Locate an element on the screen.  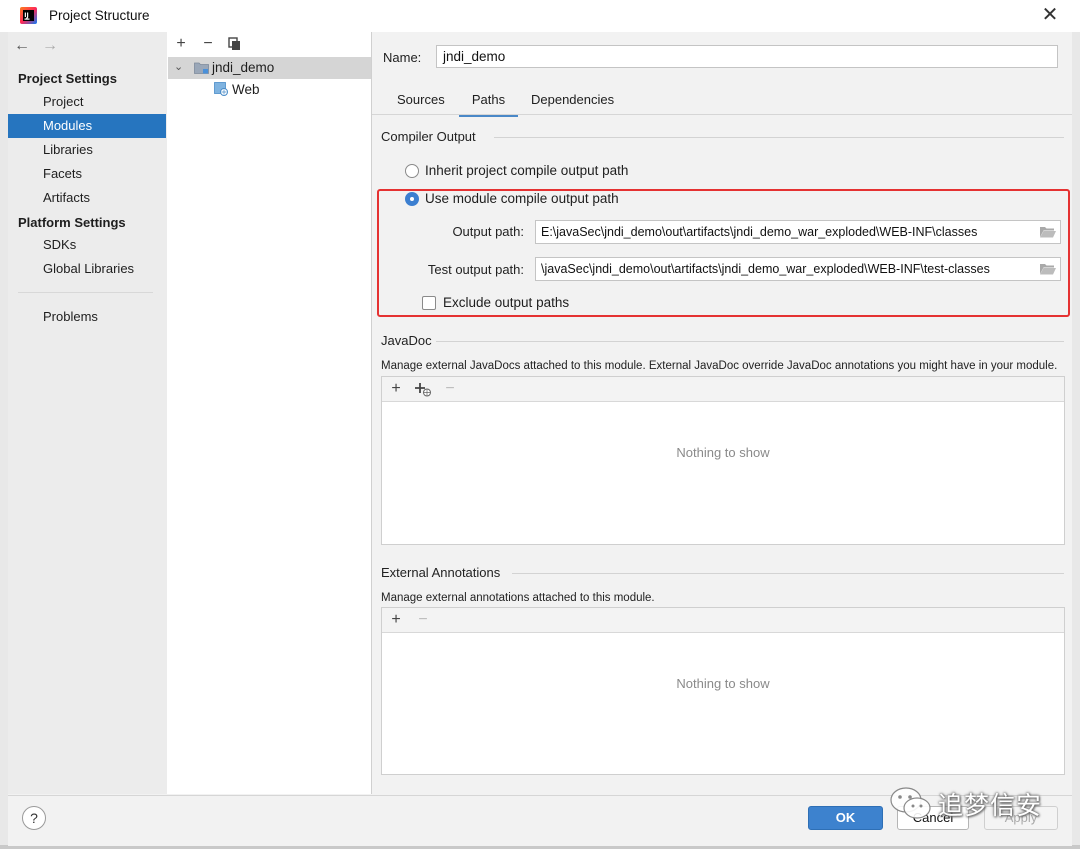
sidebar-item-artifacts: Artifacts is located at coordinates (87, 198).